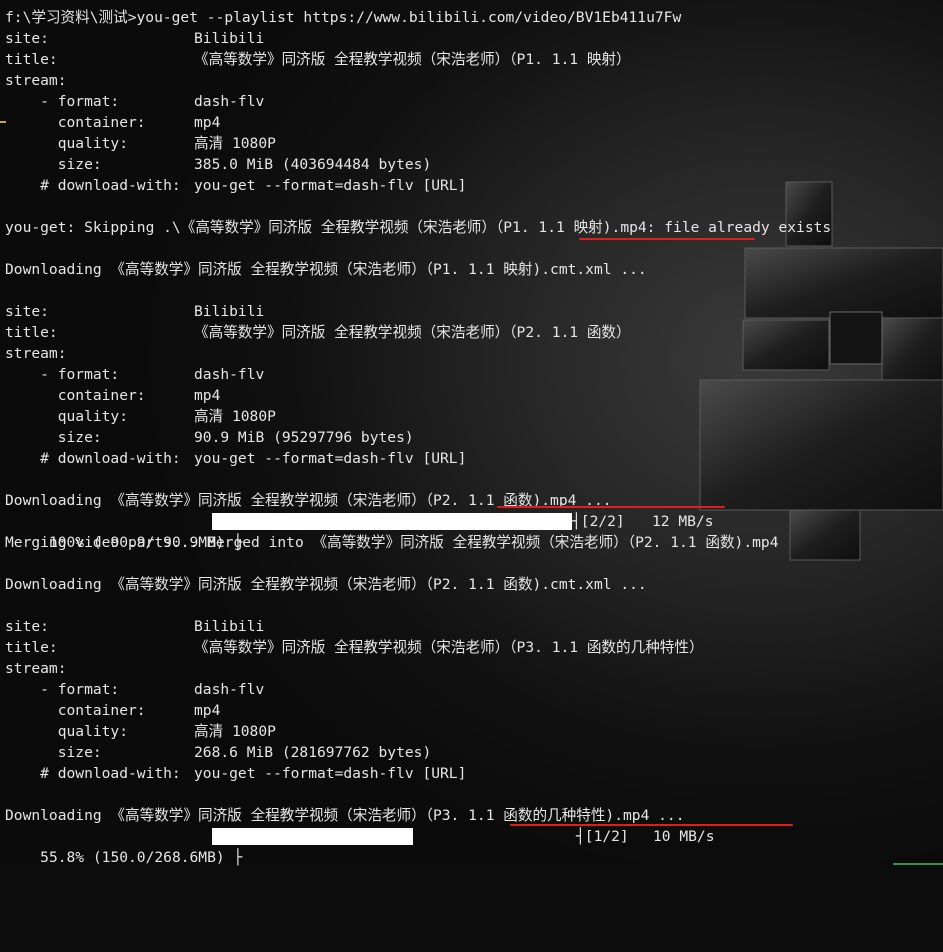 This screenshot has width=943, height=952. Describe the element at coordinates (602, 836) in the screenshot. I see `progress-parts: ┤[1/2]` at that location.